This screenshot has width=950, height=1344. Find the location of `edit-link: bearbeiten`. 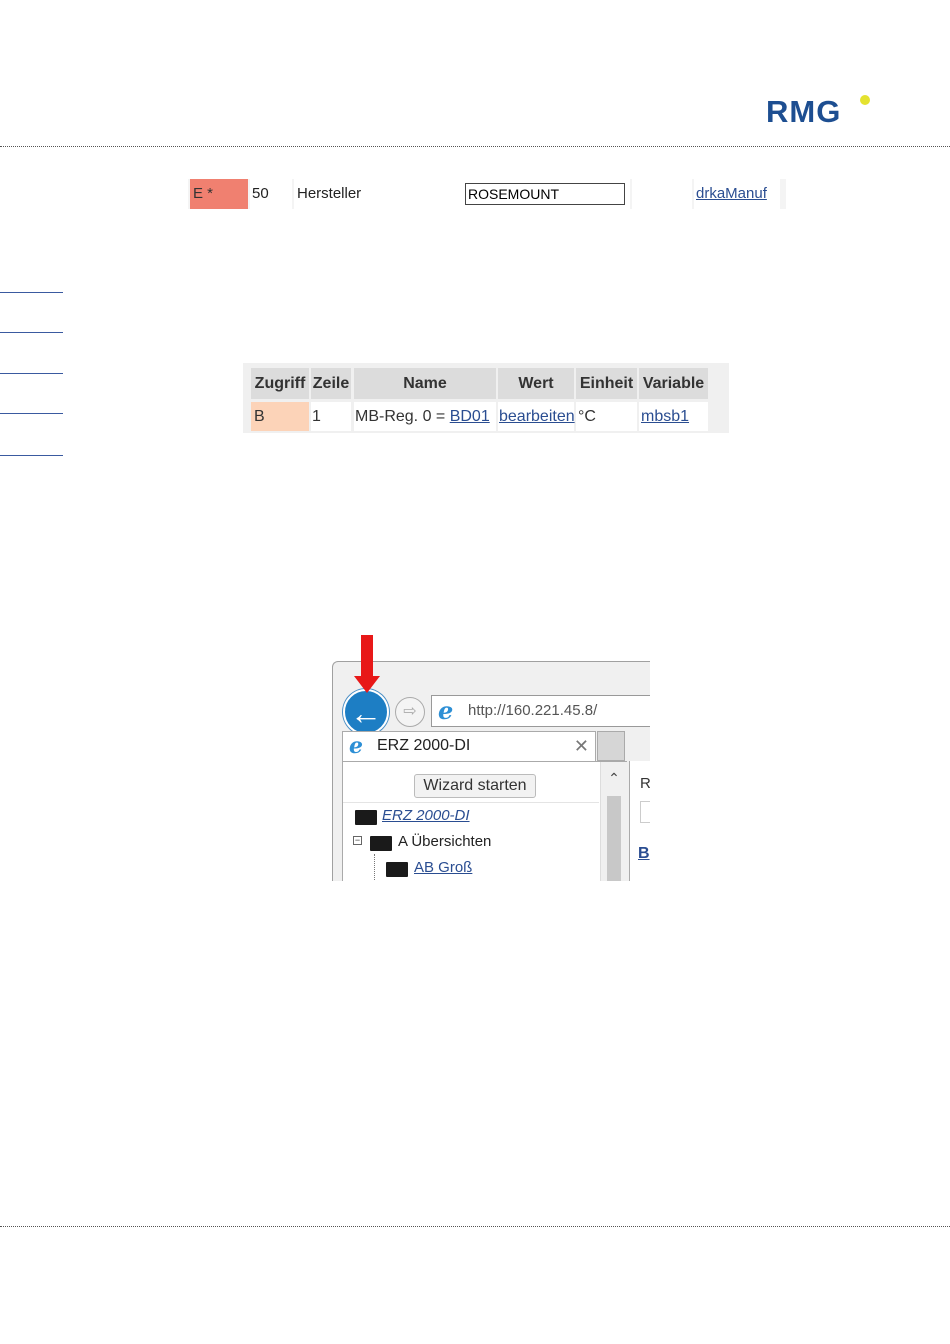

edit-link: bearbeiten is located at coordinates (537, 416).